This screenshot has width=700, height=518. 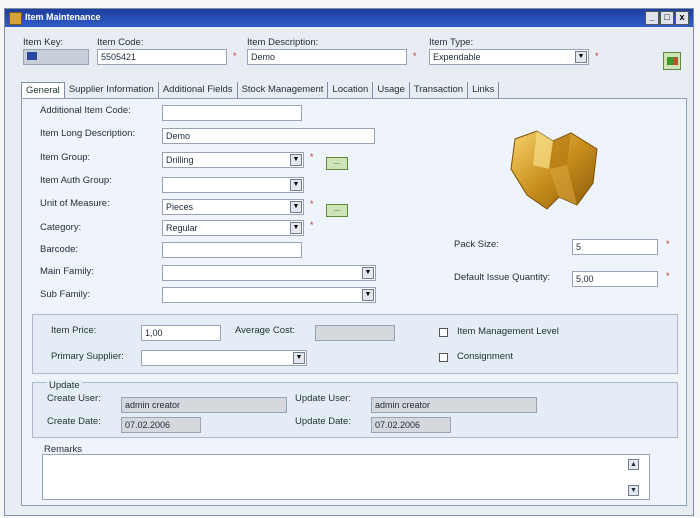 I want to click on tab-supplier-information: Supplier Information, so click(x=112, y=90).